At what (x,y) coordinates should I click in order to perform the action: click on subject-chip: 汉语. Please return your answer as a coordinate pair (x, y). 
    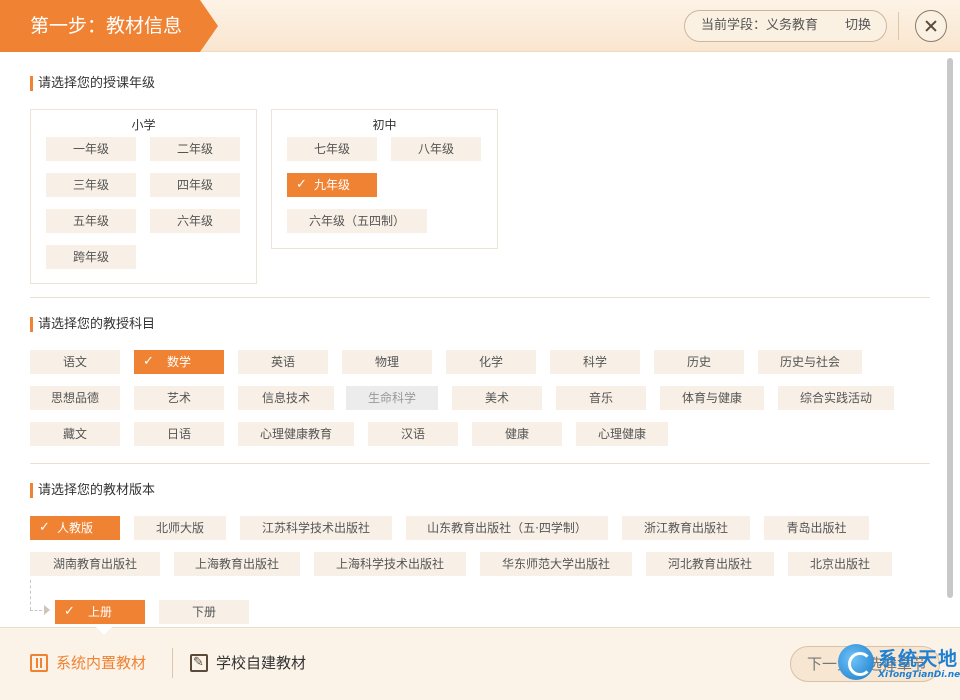
    Looking at the image, I should click on (413, 434).